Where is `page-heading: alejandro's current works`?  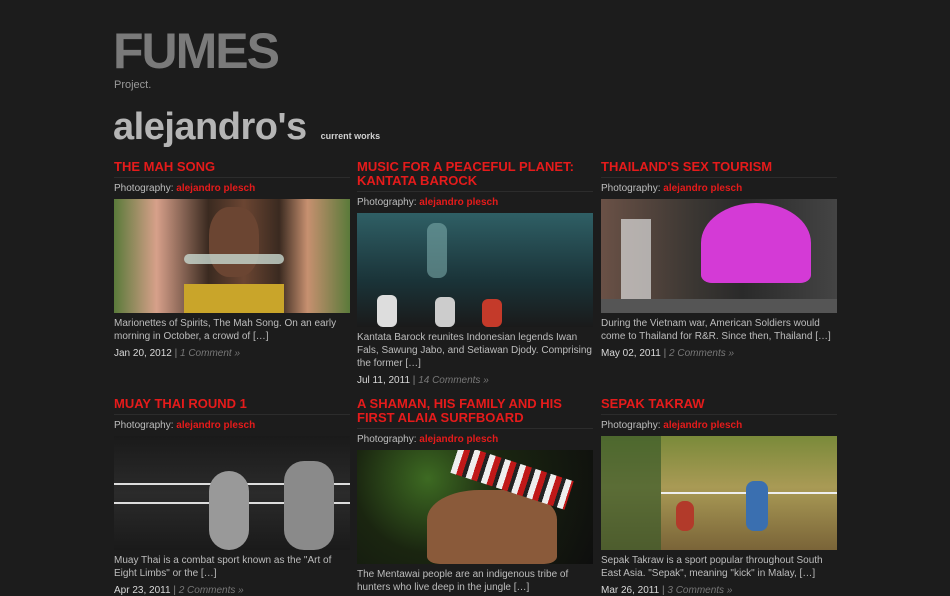
page-heading: alejandro's current works is located at coordinates (246, 127).